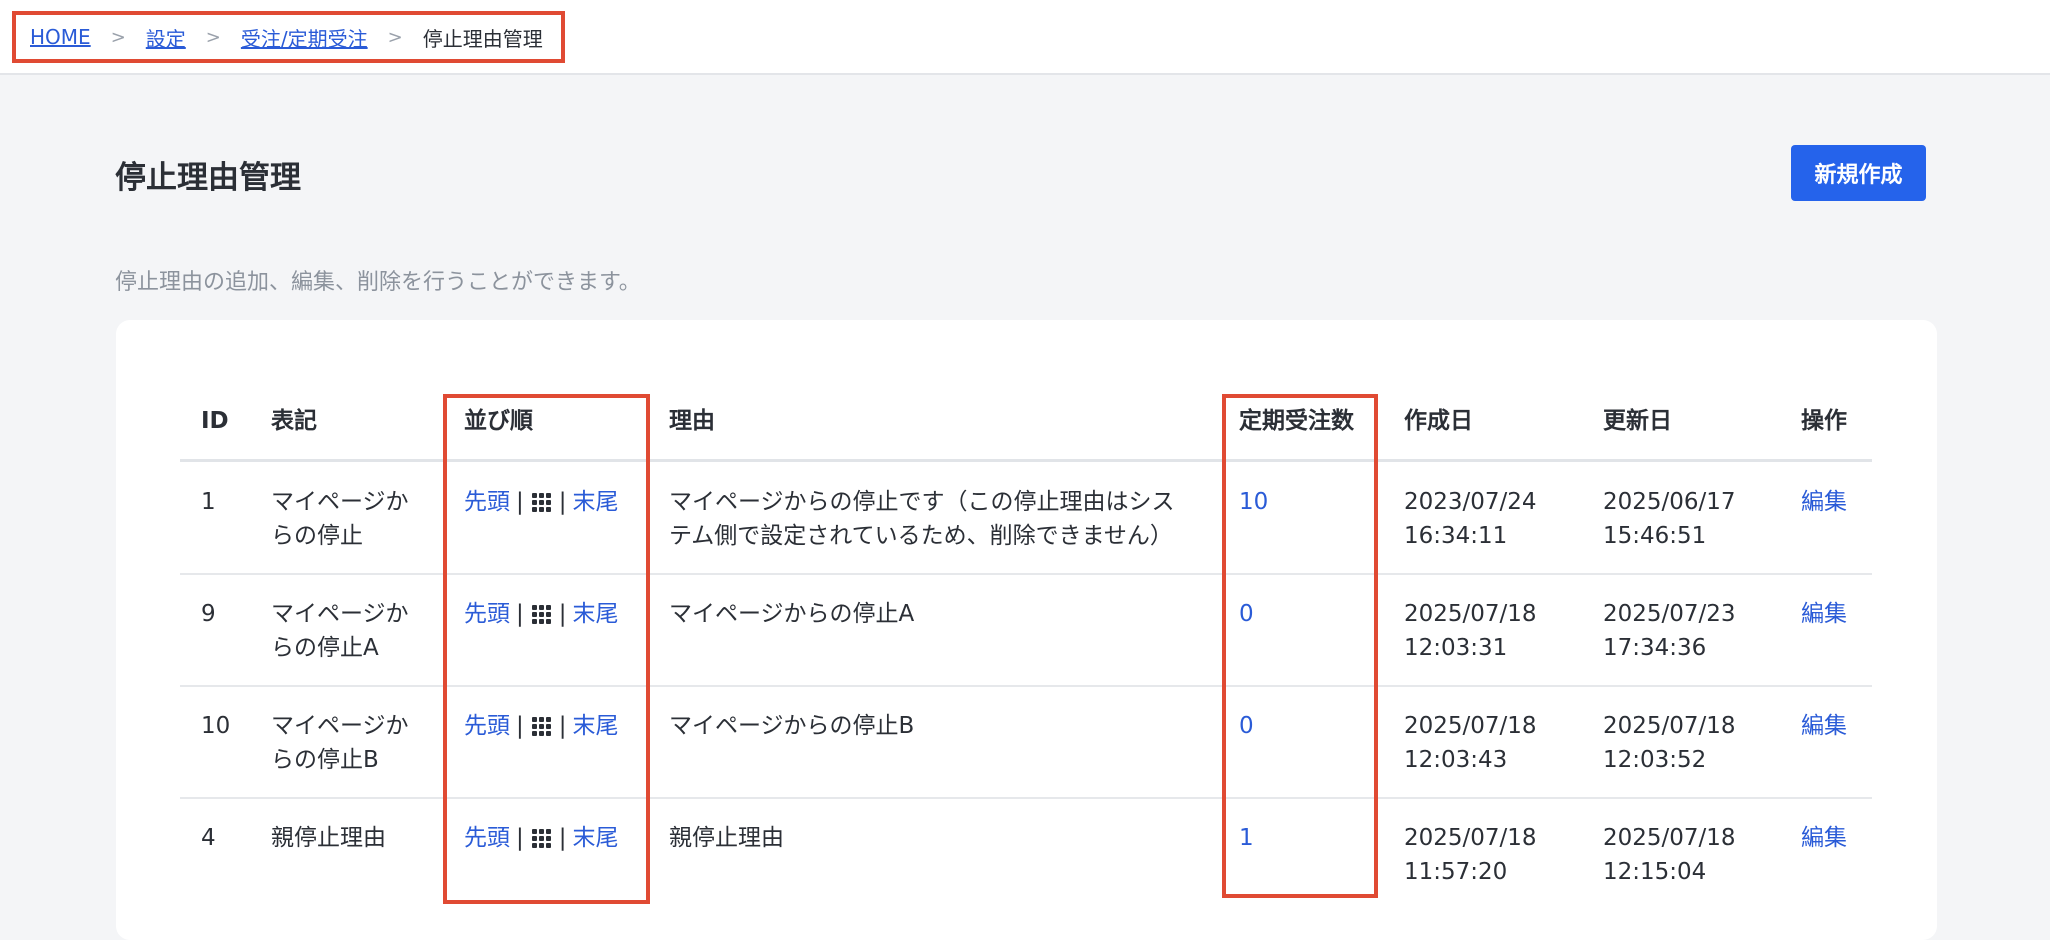 Image resolution: width=2050 pixels, height=940 pixels. I want to click on top-bar: HOME > 設定 > 受注/定期受注 > 停止理由管理, so click(1025, 37).